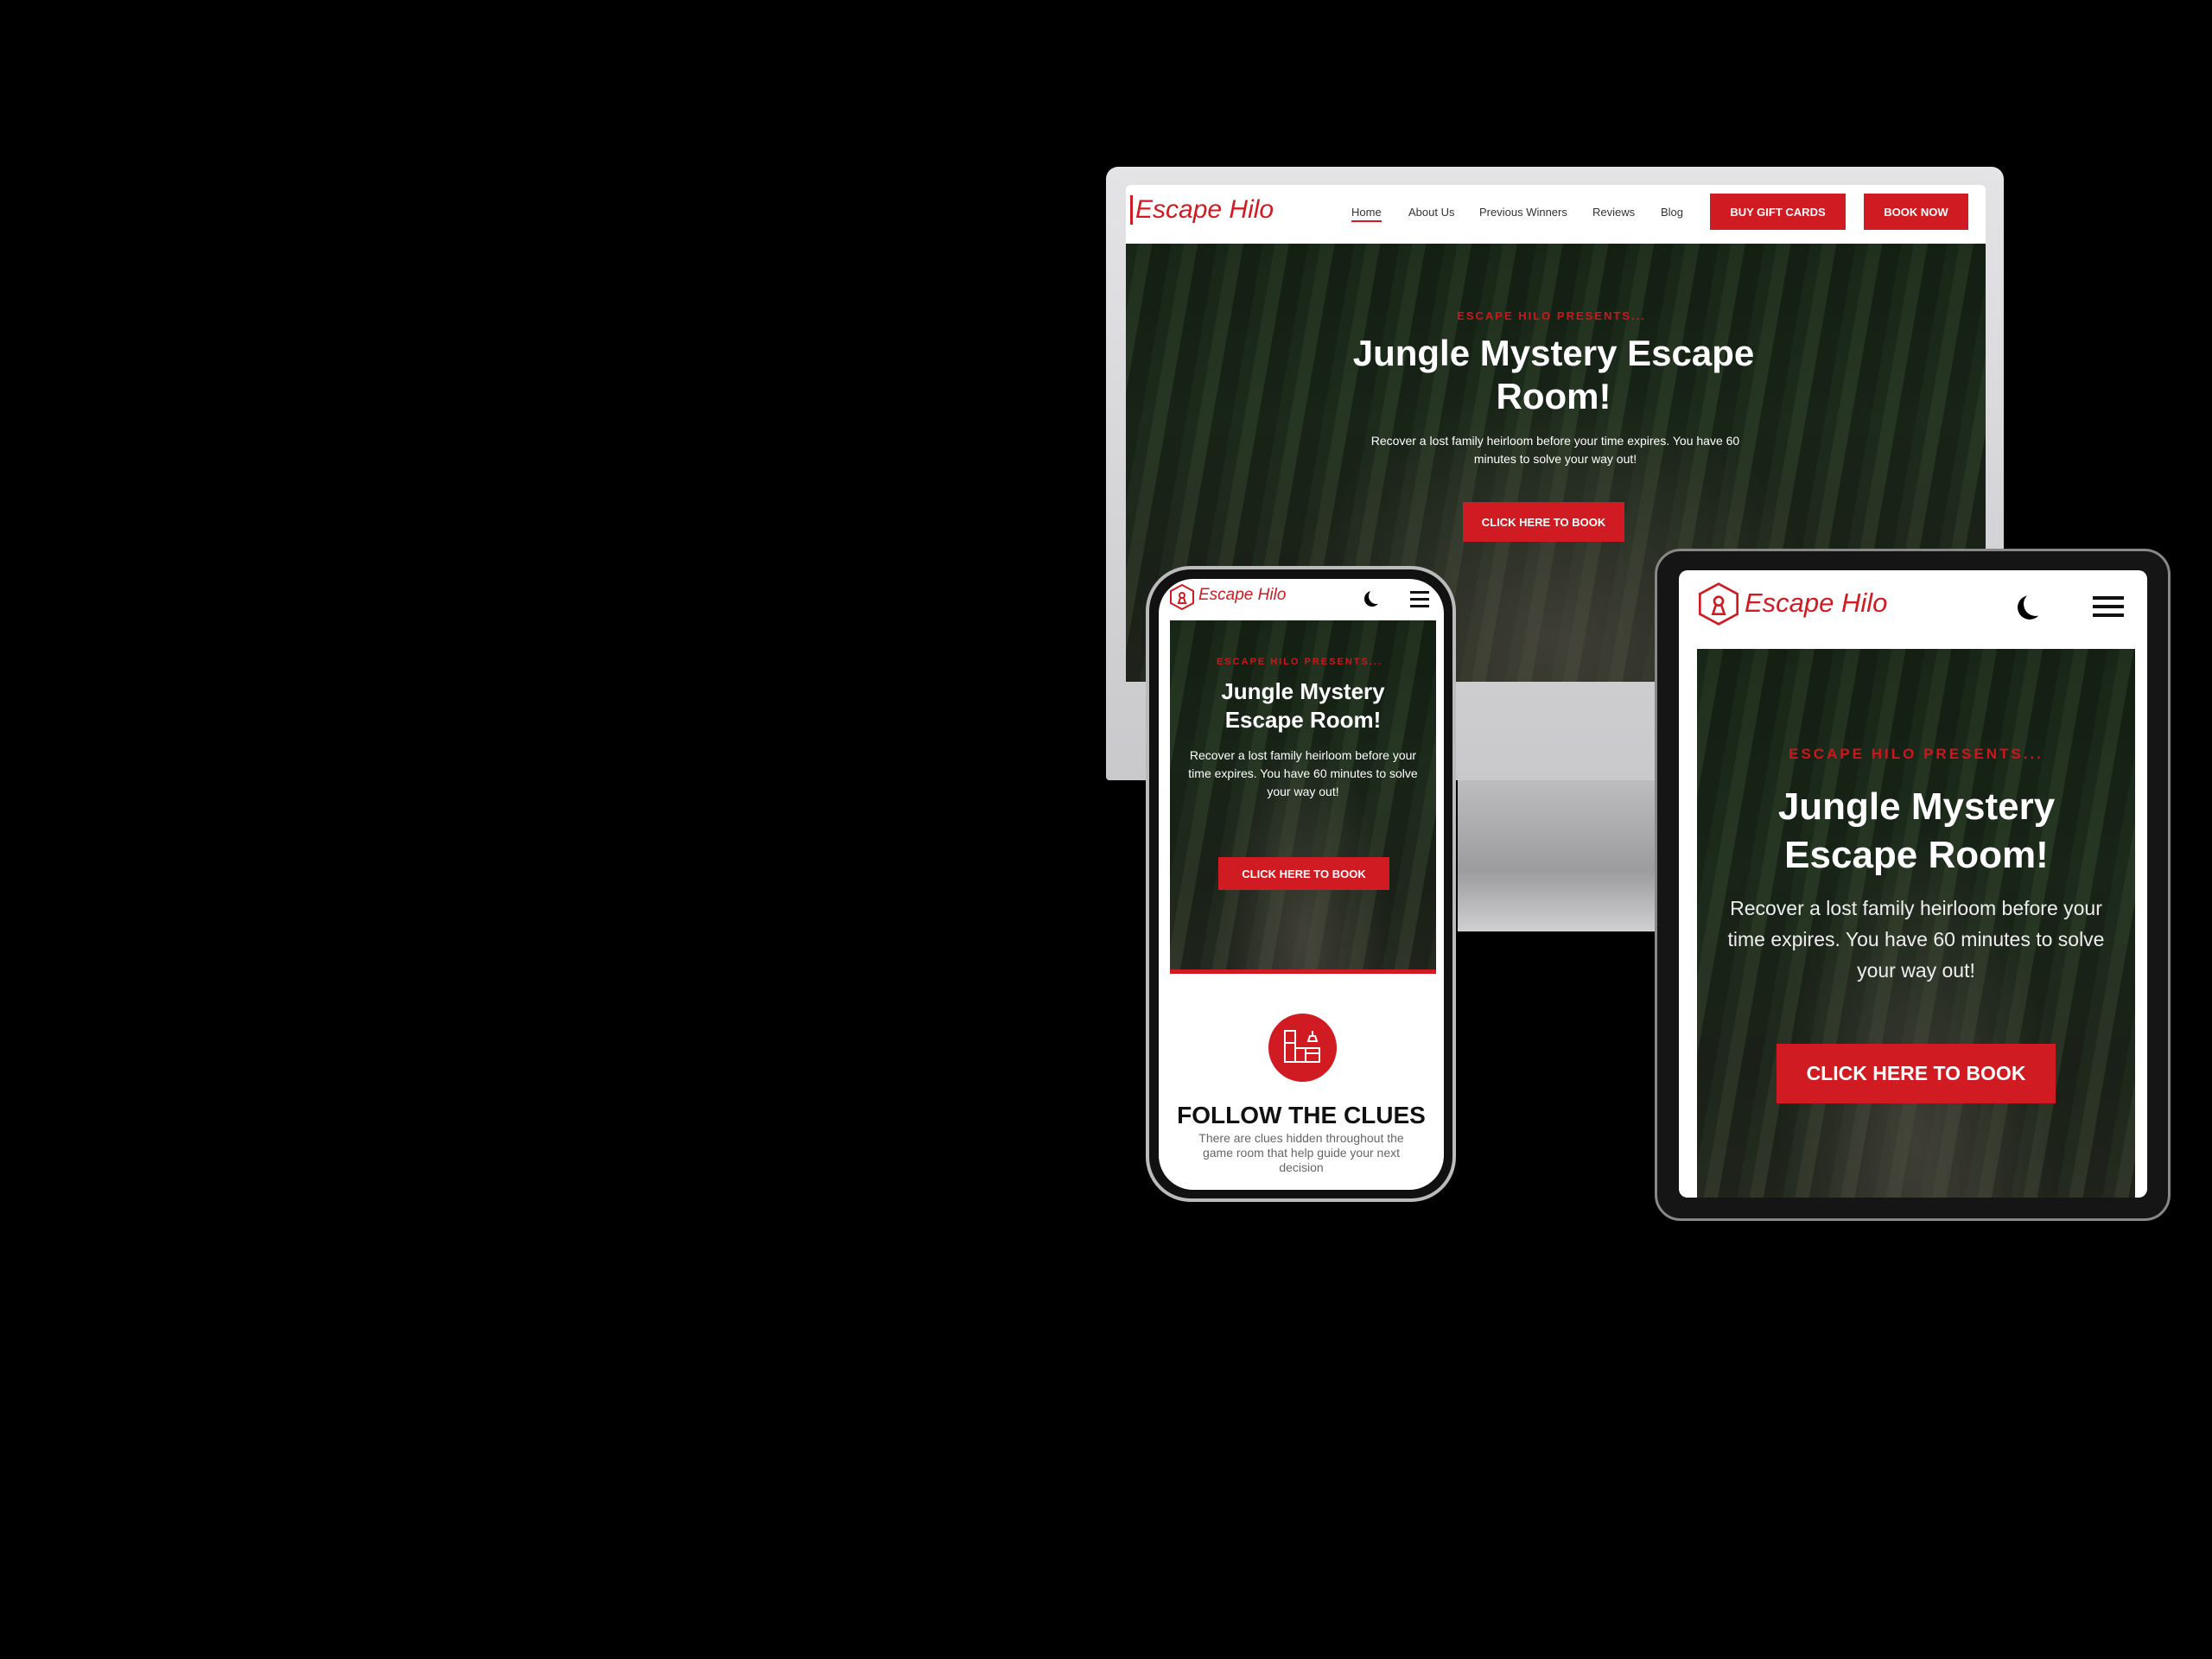 The image size is (2212, 1659). What do you see at coordinates (1301, 598) in the screenshot?
I see `phone-header: Escape Hilo` at bounding box center [1301, 598].